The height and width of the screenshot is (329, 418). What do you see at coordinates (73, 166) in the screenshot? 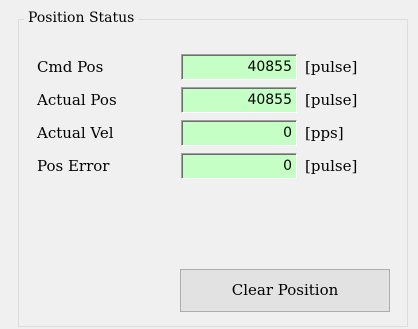
I see `pos-error-label: Pos Error` at bounding box center [73, 166].